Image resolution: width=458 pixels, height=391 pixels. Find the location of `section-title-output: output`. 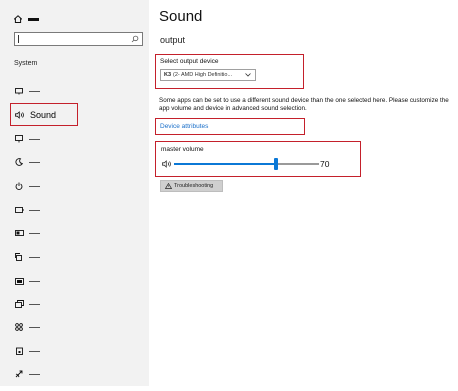

section-title-output: output is located at coordinates (173, 40).